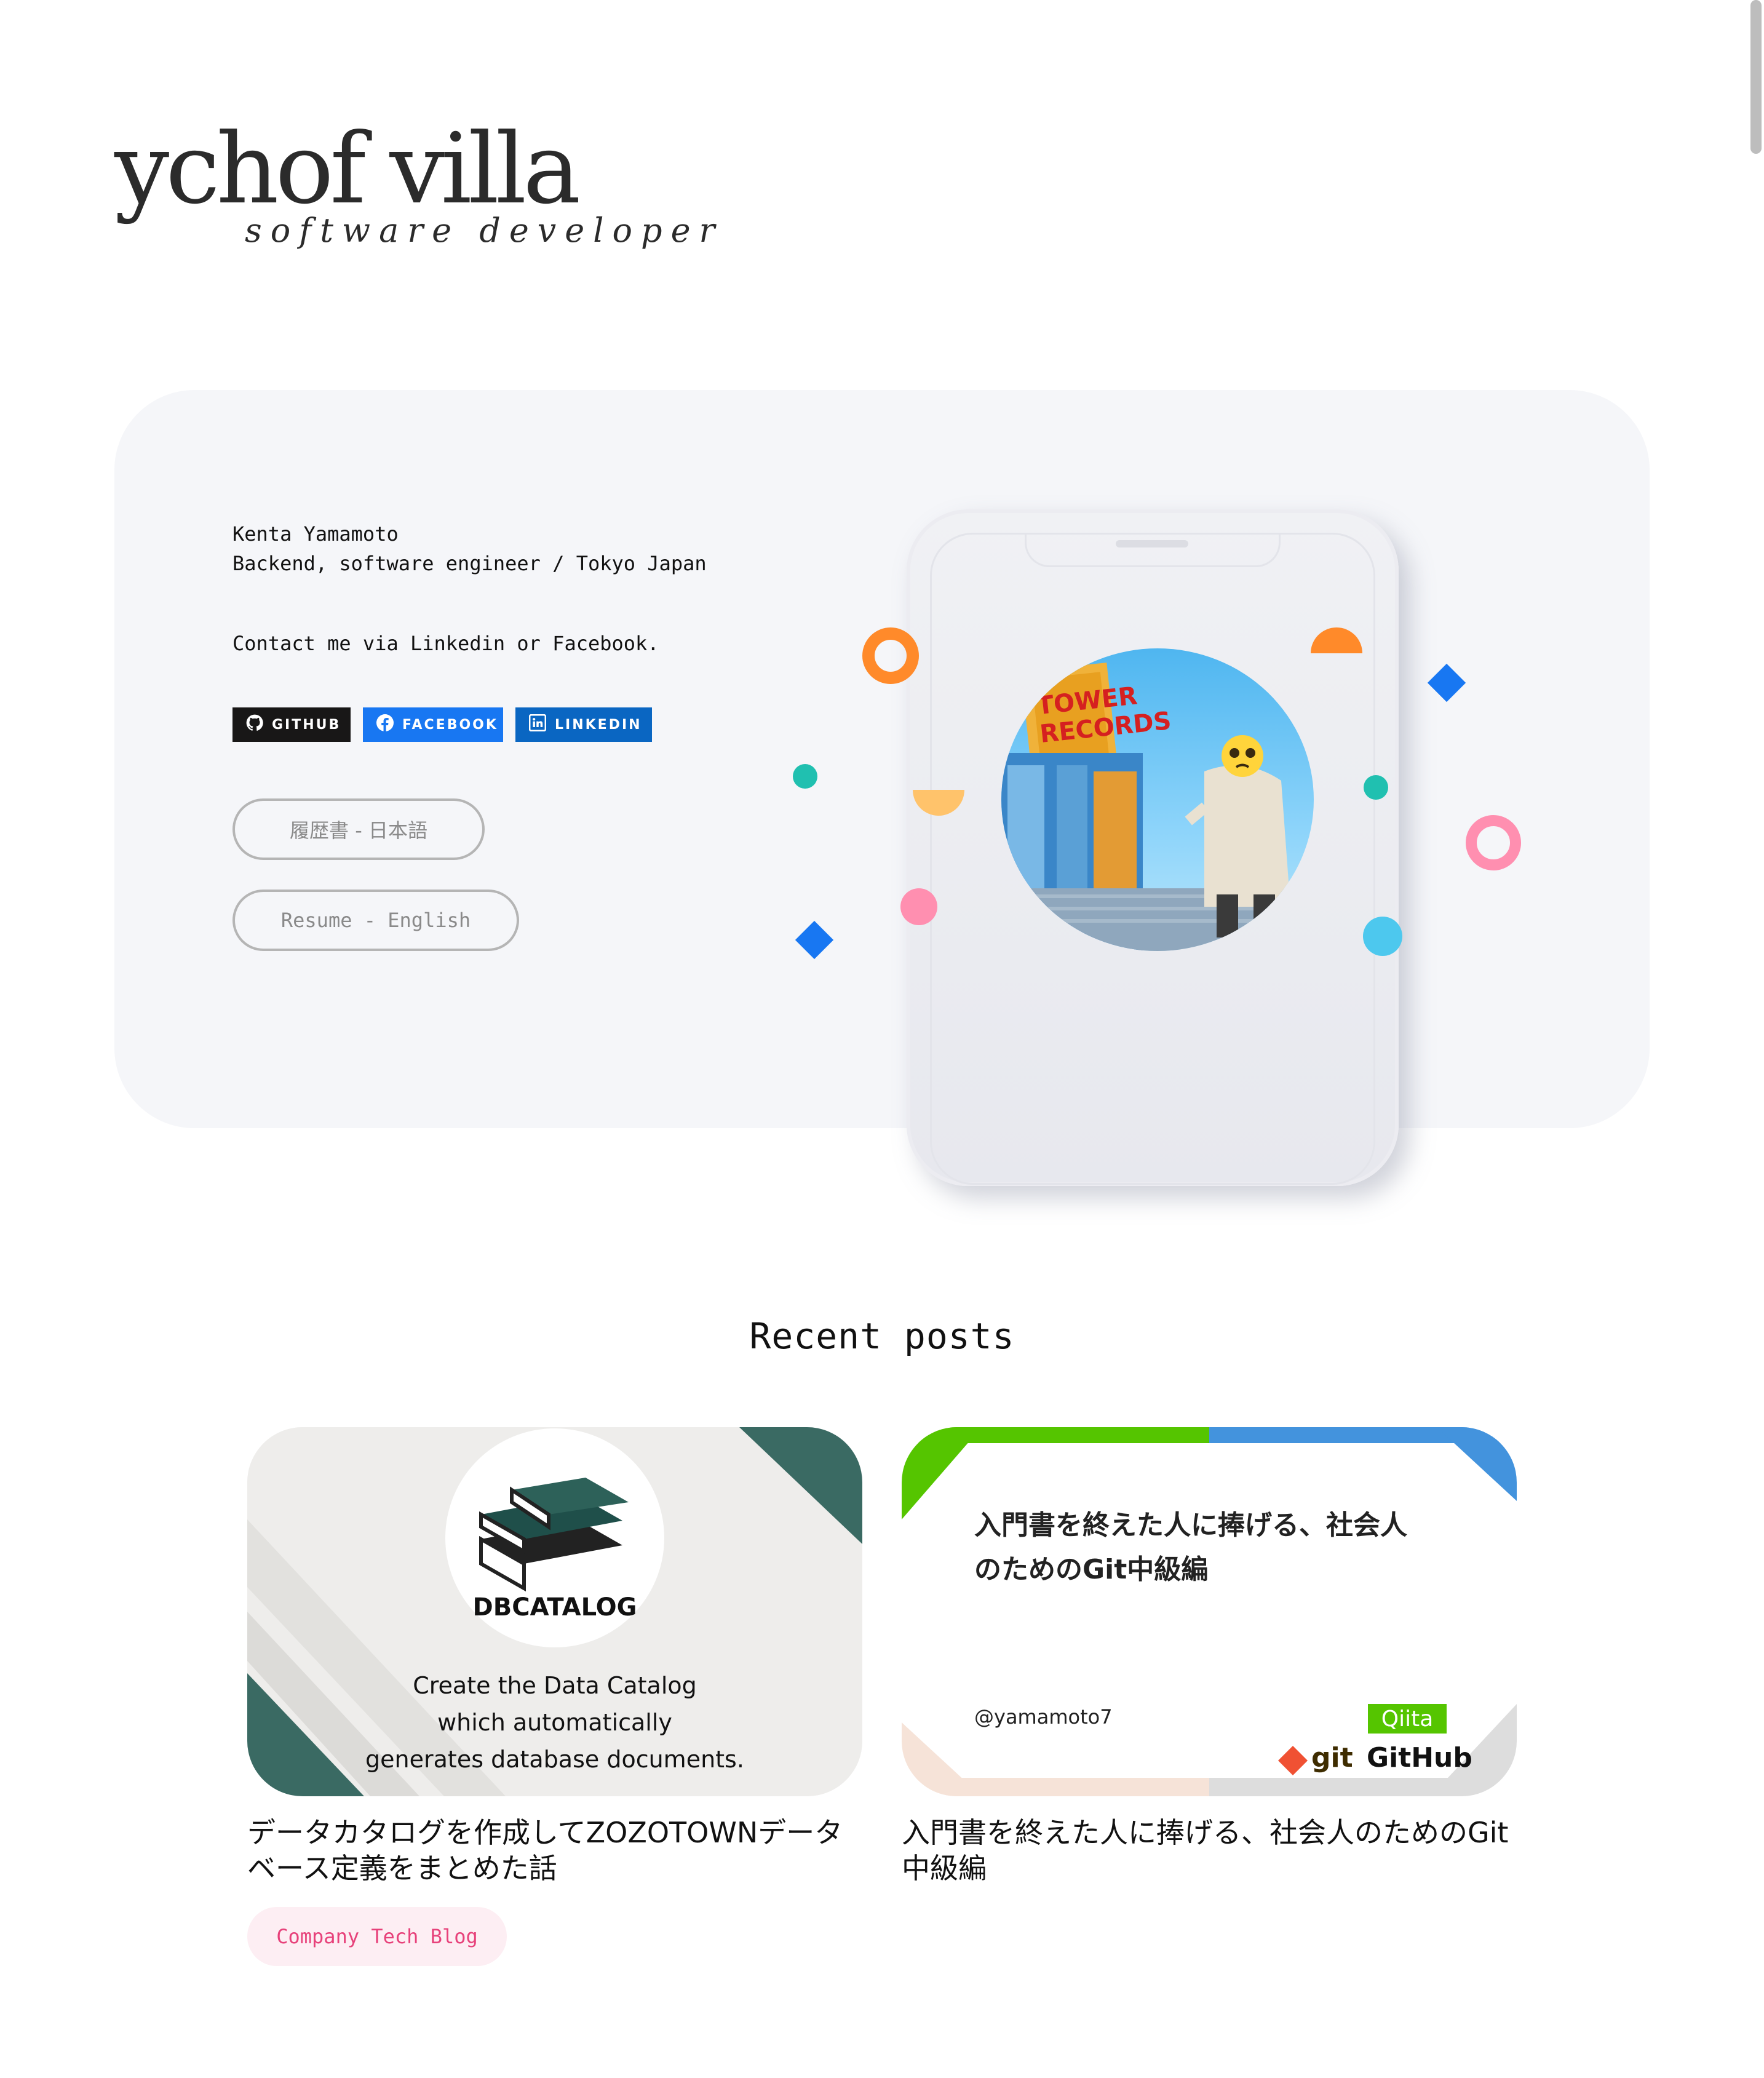  Describe the element at coordinates (385, 724) in the screenshot. I see `facebook-icon` at that location.